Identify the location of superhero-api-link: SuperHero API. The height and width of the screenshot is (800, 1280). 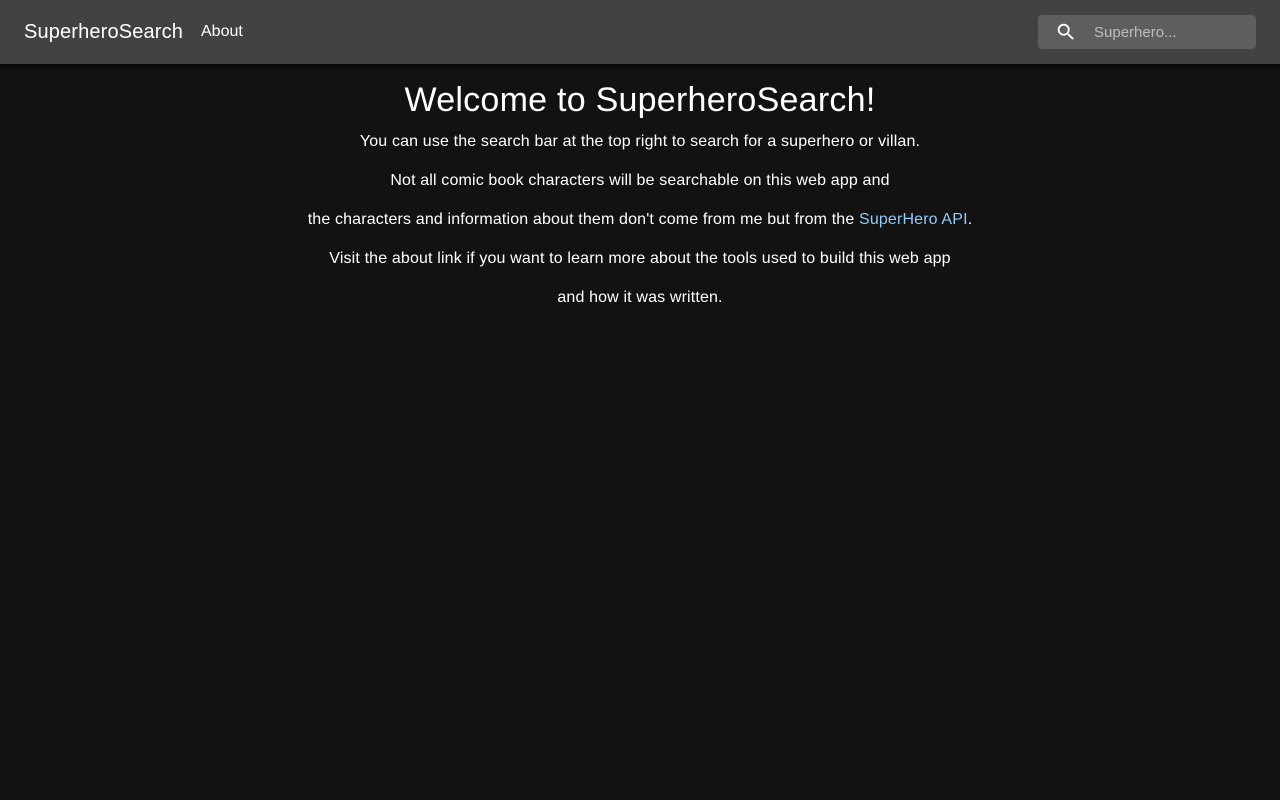
(913, 219).